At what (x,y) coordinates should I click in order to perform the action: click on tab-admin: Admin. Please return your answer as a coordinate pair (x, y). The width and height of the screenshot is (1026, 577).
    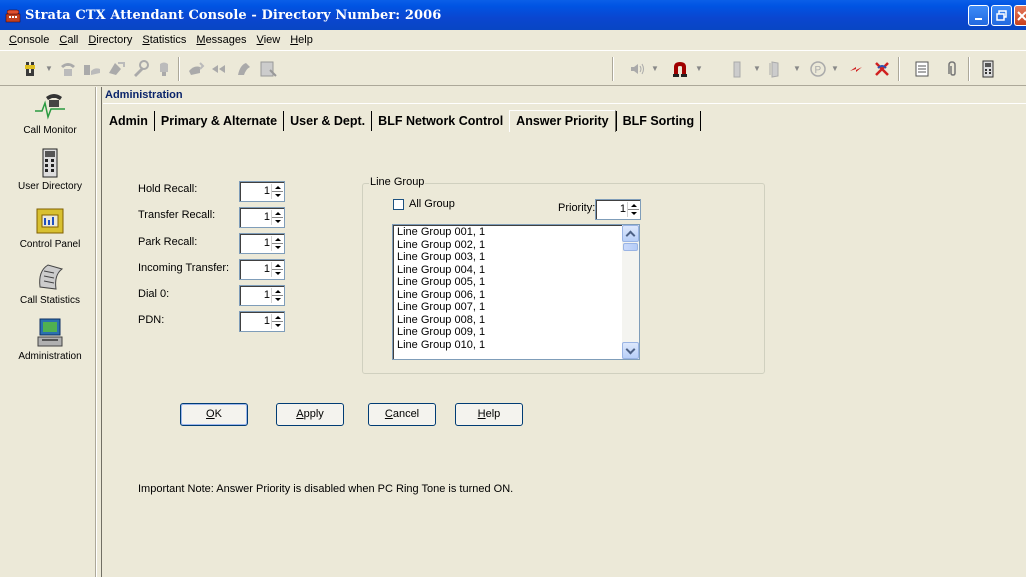
    Looking at the image, I should click on (129, 121).